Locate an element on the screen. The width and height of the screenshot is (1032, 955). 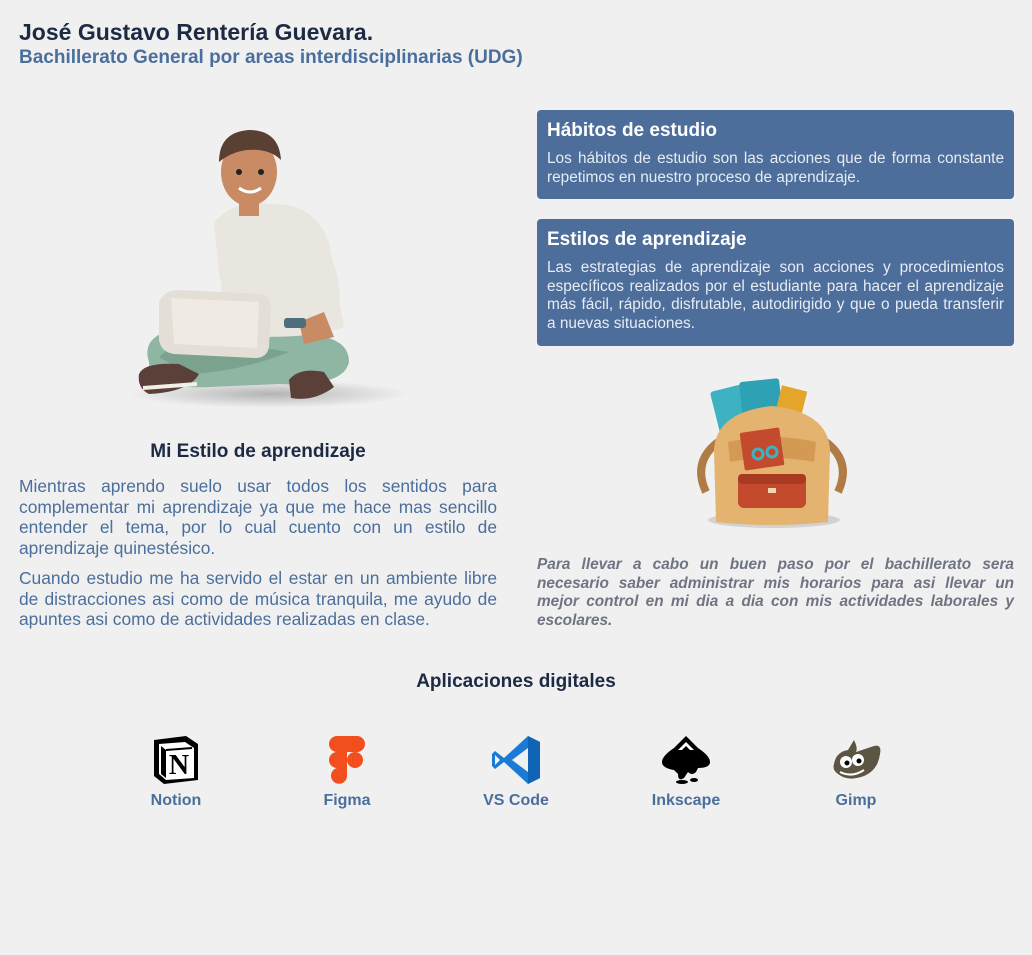
backpack-illustration is located at coordinates (772, 453).